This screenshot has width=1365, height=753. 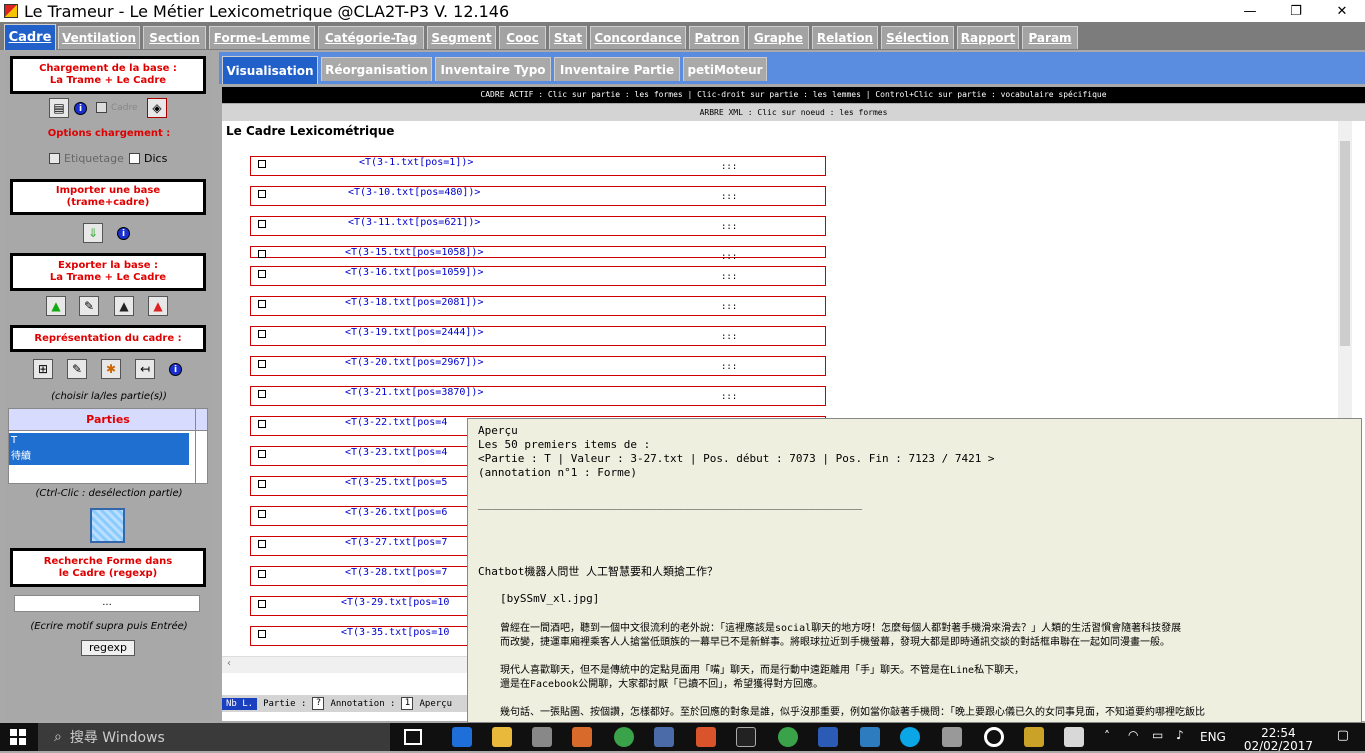 What do you see at coordinates (56, 306) in the screenshot?
I see `export-green-icon: ▲` at bounding box center [56, 306].